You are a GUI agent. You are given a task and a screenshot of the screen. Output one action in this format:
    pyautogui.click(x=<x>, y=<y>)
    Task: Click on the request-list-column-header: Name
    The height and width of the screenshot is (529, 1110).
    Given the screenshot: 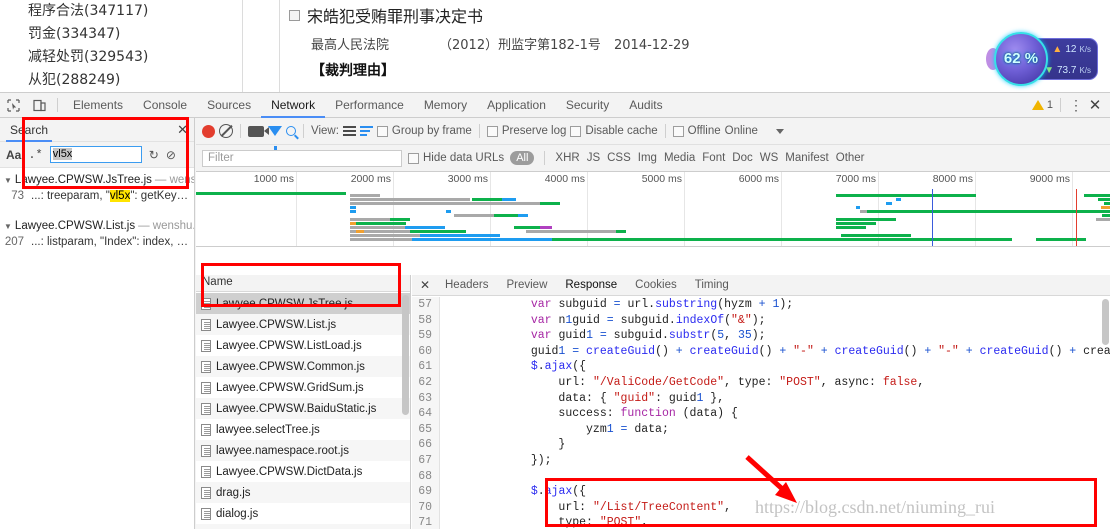 What is the action you would take?
    pyautogui.click(x=303, y=283)
    